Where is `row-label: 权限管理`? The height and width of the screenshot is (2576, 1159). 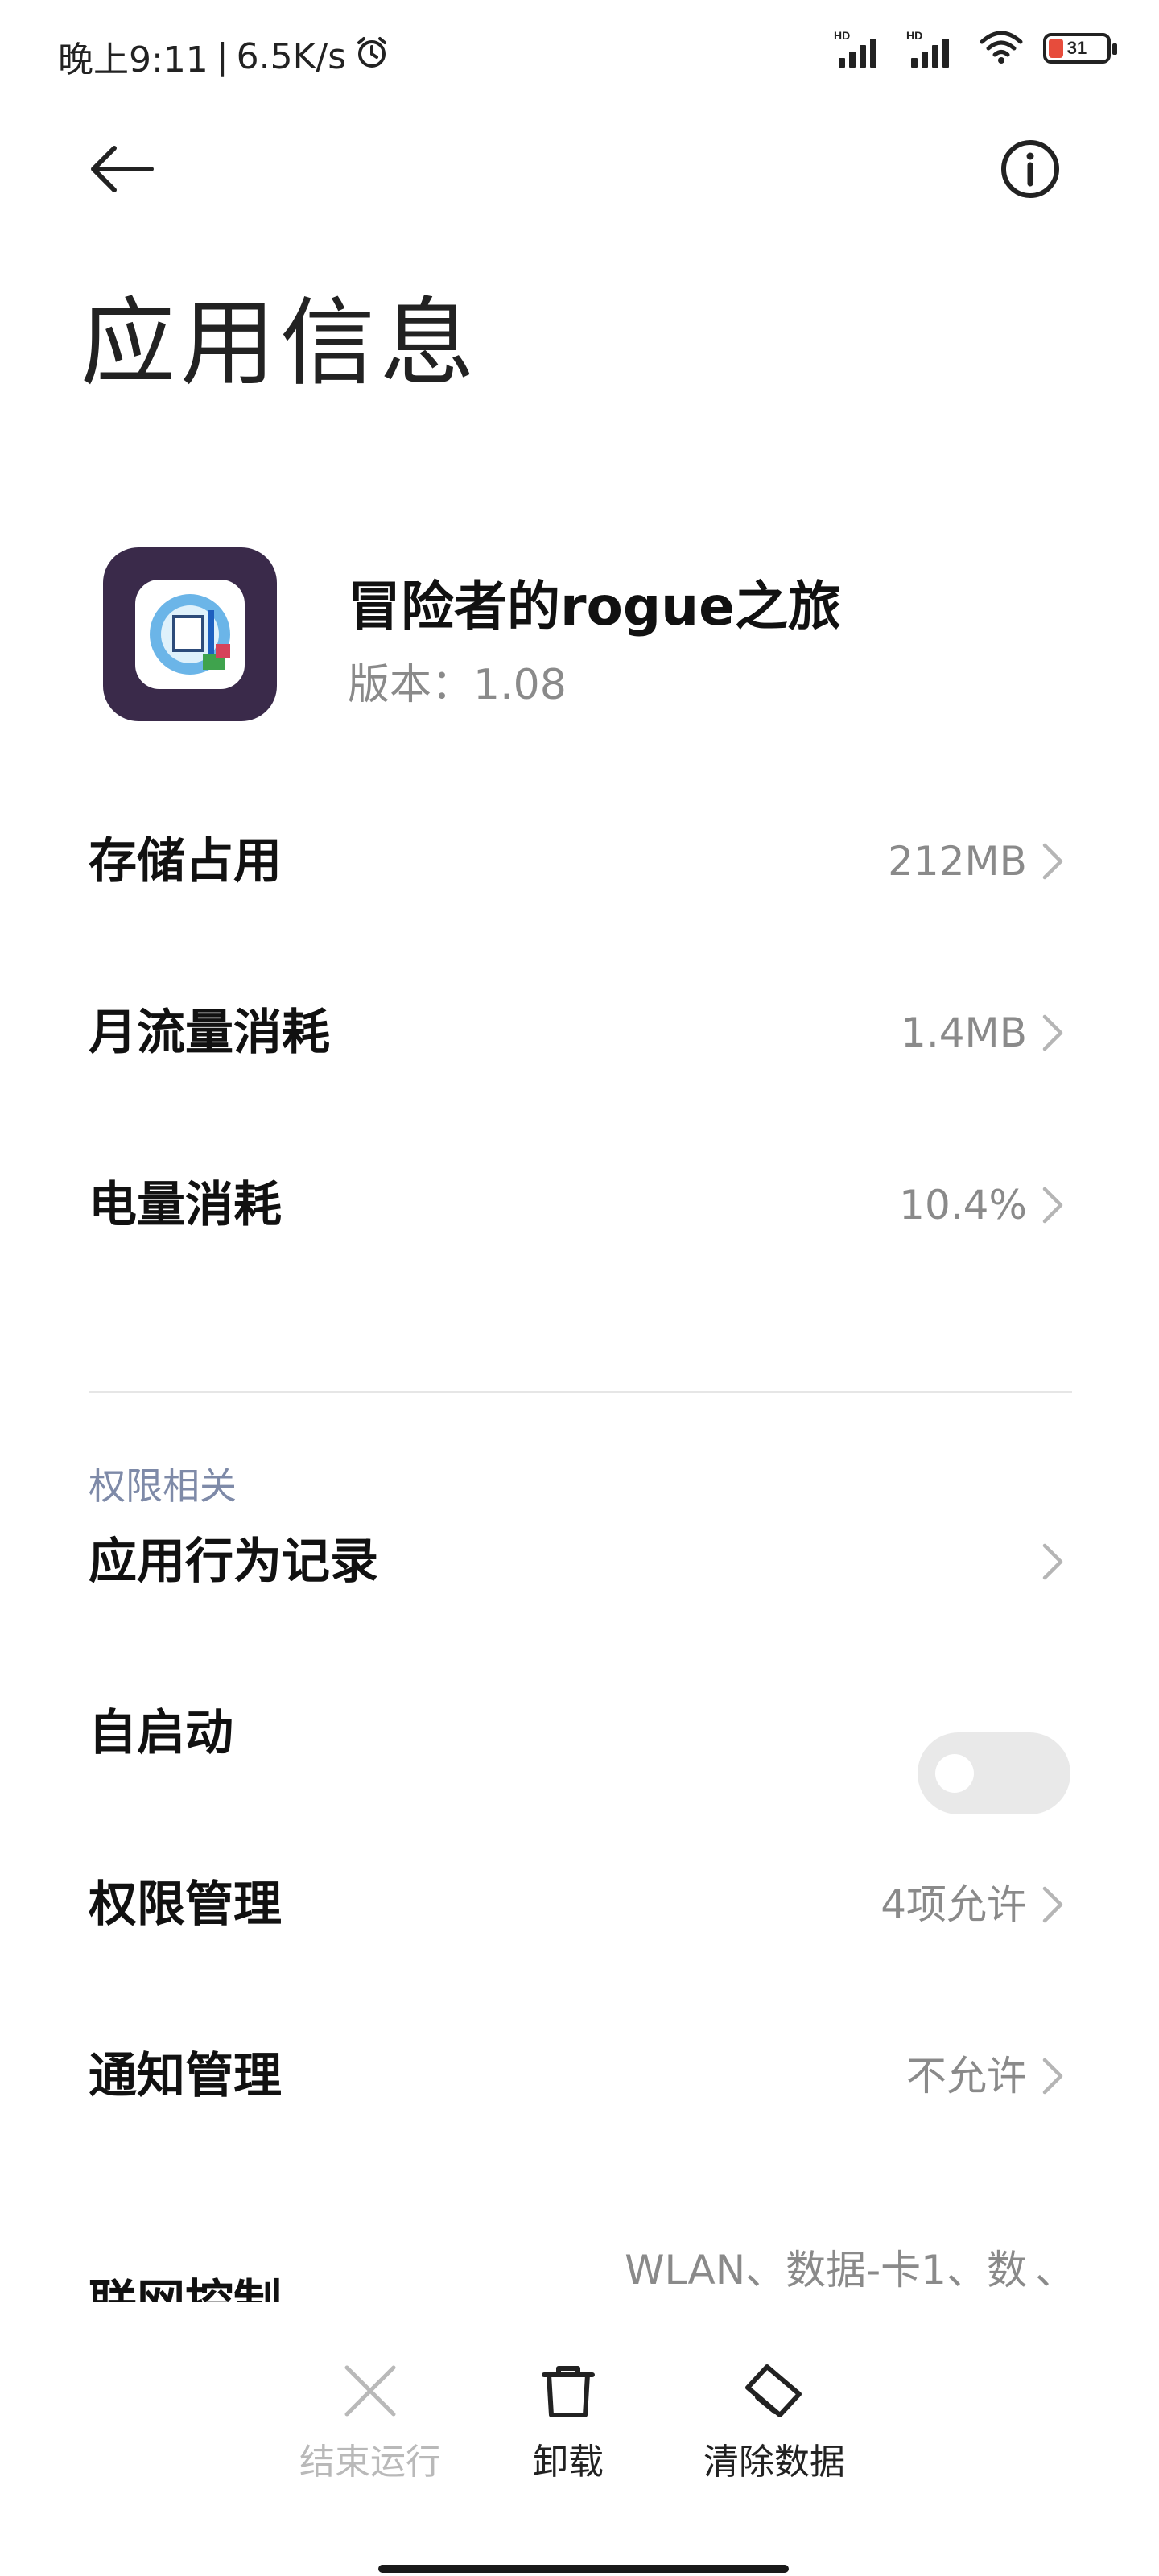
row-label: 权限管理 is located at coordinates (185, 1904).